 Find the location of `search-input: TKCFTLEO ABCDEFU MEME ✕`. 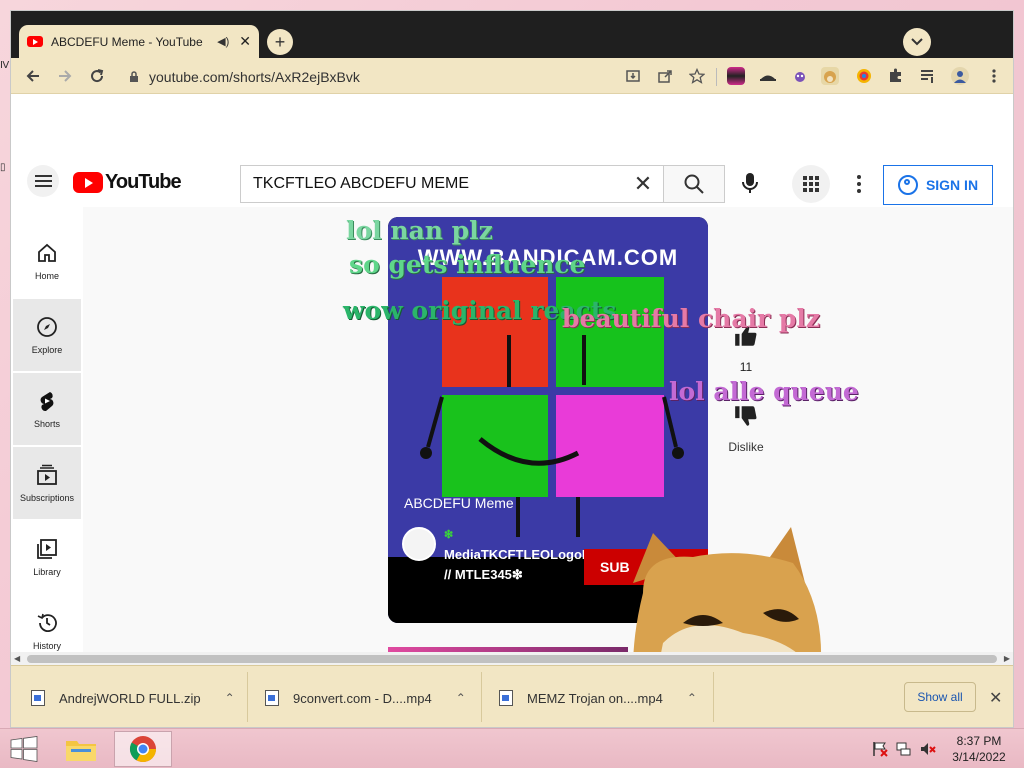

search-input: TKCFTLEO ABCDEFU MEME ✕ is located at coordinates (452, 184).